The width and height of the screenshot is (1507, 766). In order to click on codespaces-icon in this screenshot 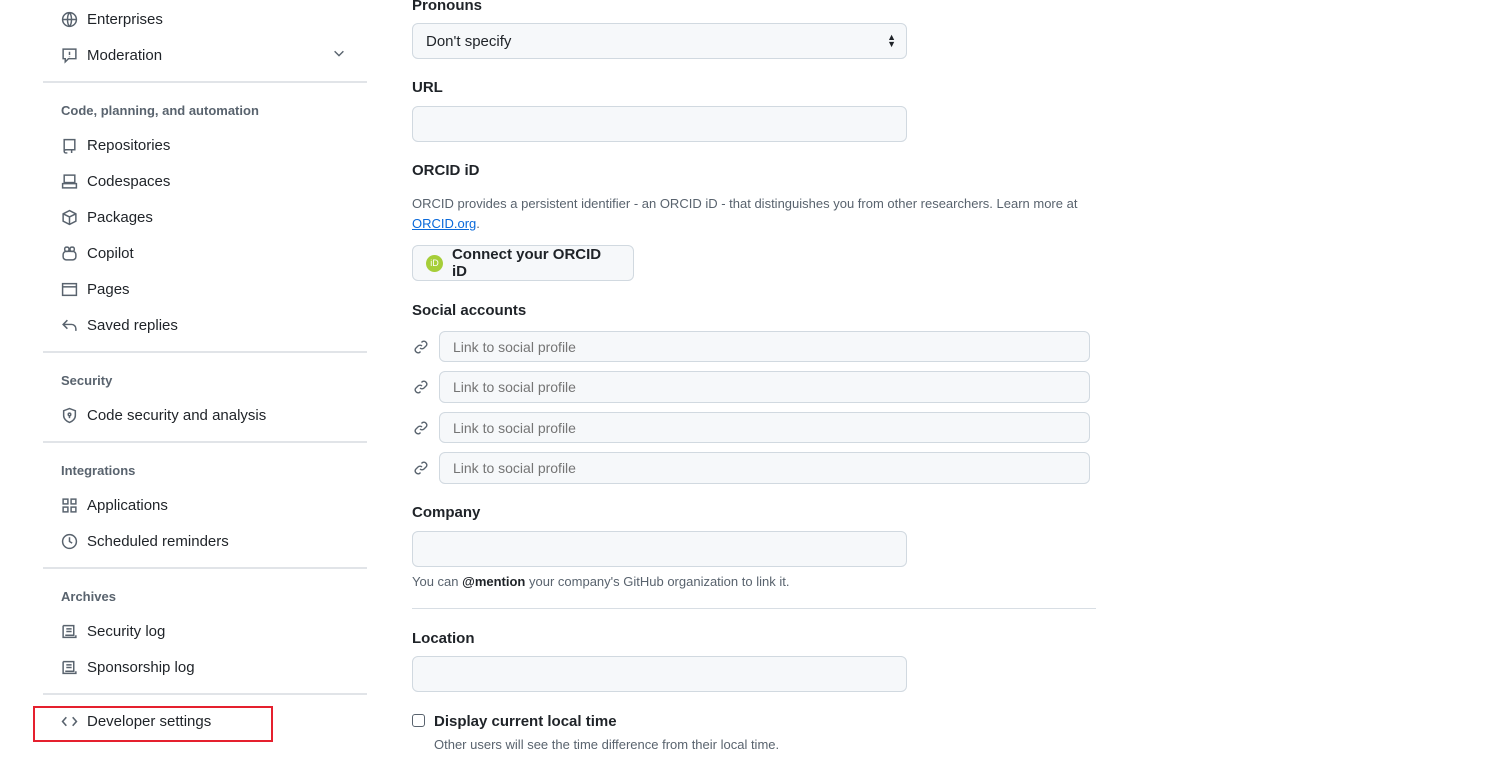, I will do `click(69, 181)`.